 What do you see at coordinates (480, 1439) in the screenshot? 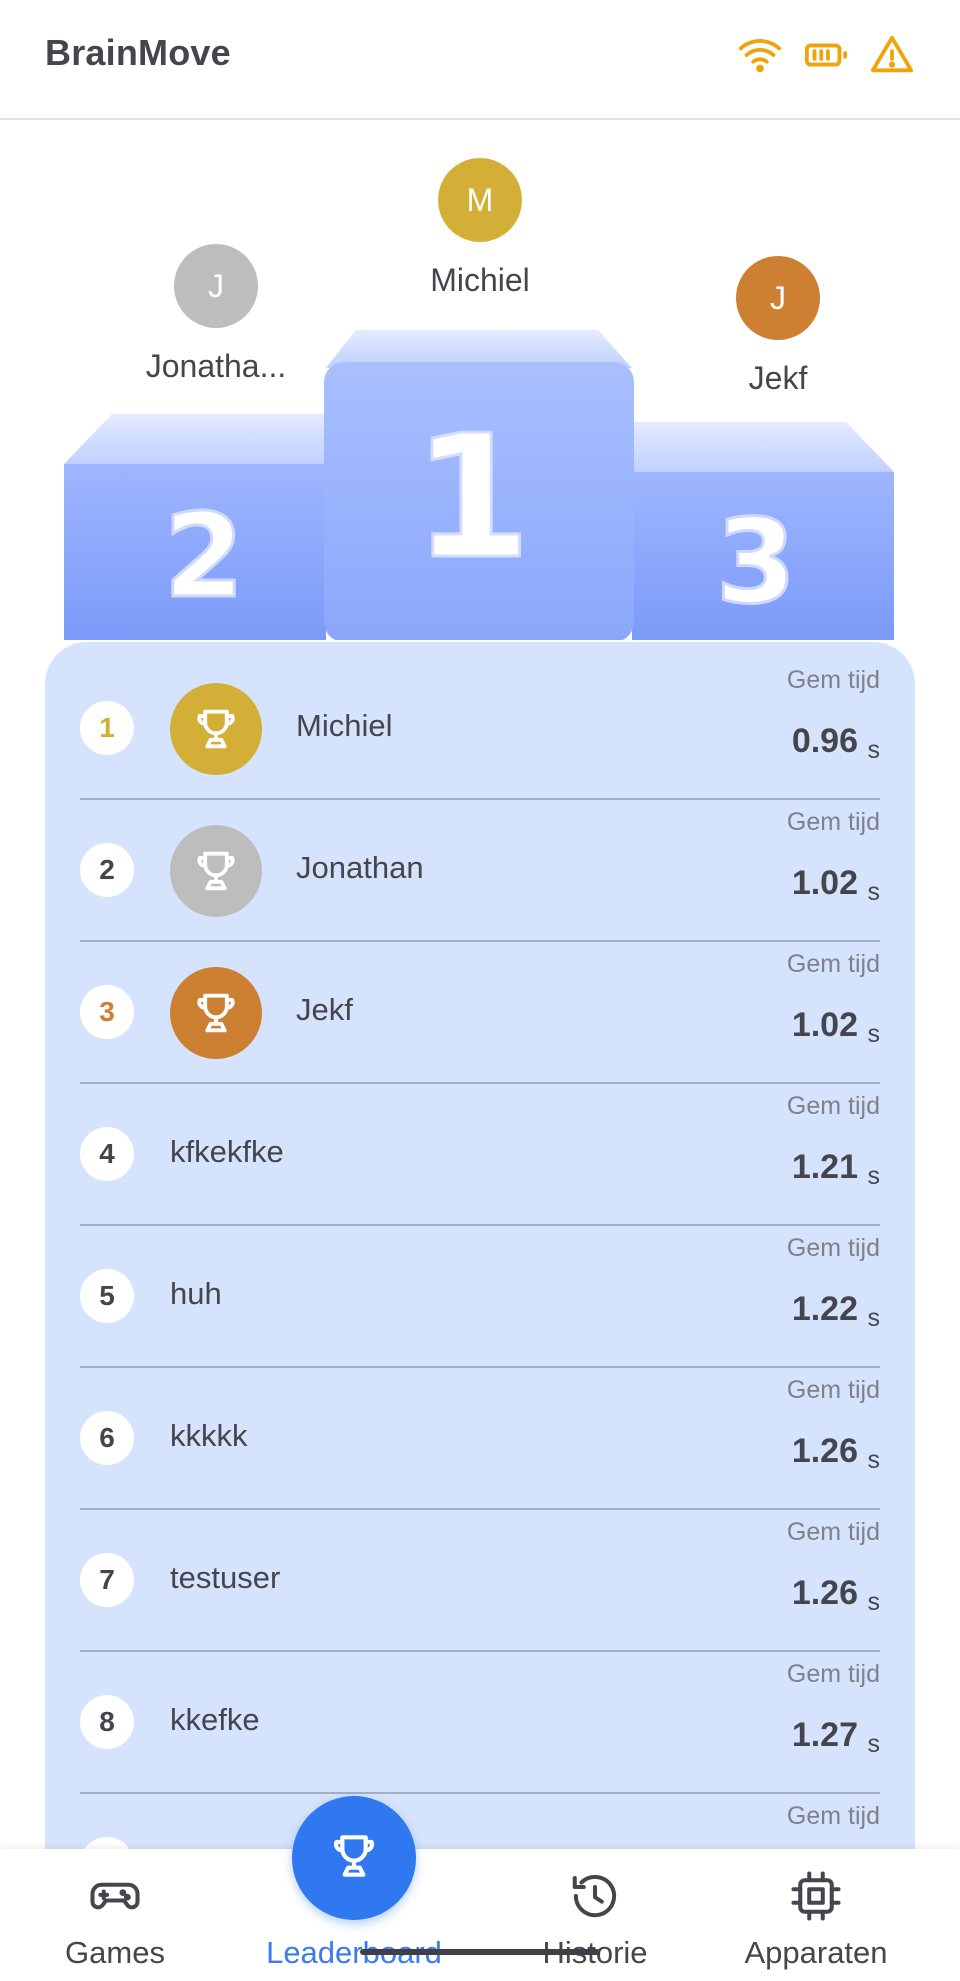
I see `leaderboard-row: 6 kkkkk Gem tijd 1.26 s` at bounding box center [480, 1439].